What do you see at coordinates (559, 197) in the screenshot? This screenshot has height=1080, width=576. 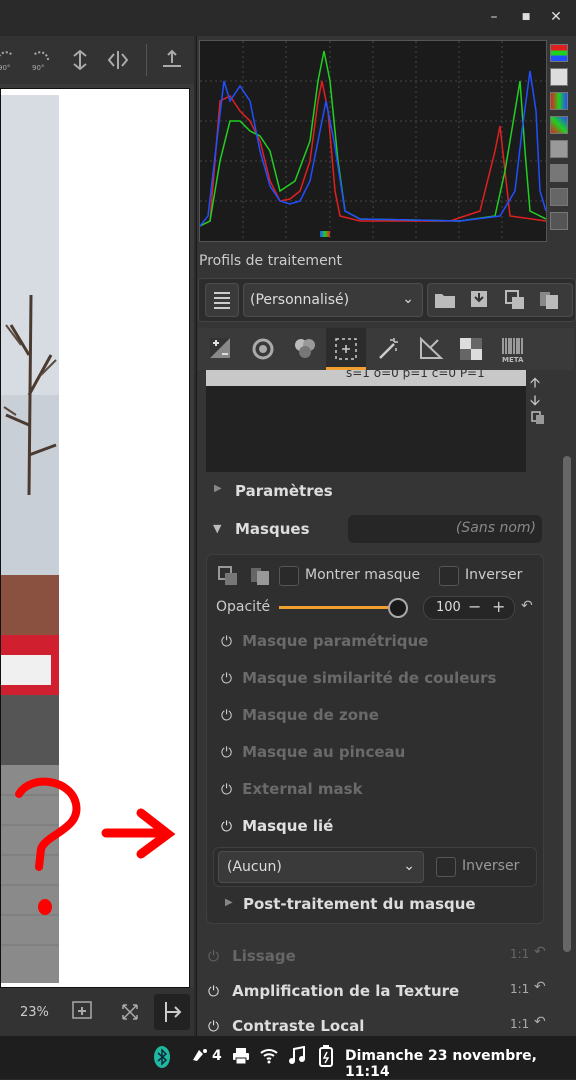 I see `histogram-vectorscope-icon` at bounding box center [559, 197].